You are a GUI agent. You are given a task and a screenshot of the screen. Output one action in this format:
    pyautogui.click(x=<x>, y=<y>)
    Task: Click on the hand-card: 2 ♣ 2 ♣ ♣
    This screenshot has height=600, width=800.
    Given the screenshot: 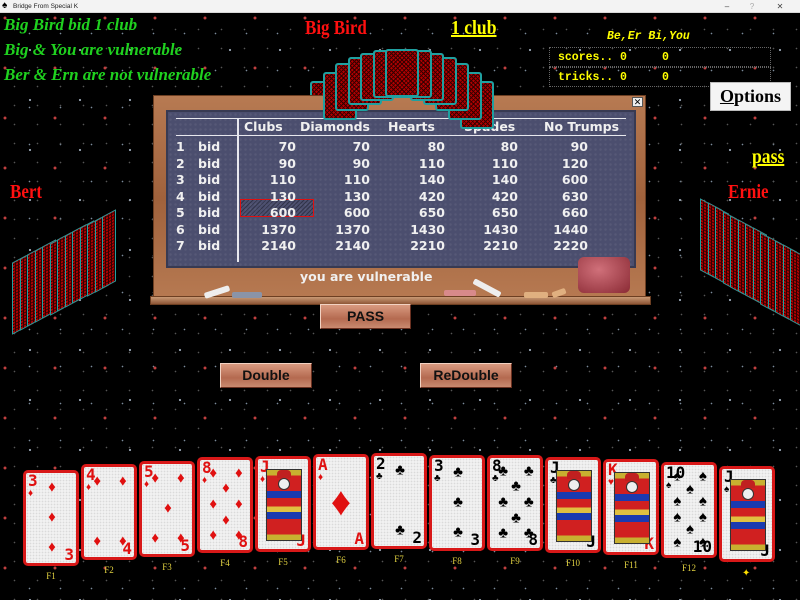 What is the action you would take?
    pyautogui.click(x=399, y=501)
    